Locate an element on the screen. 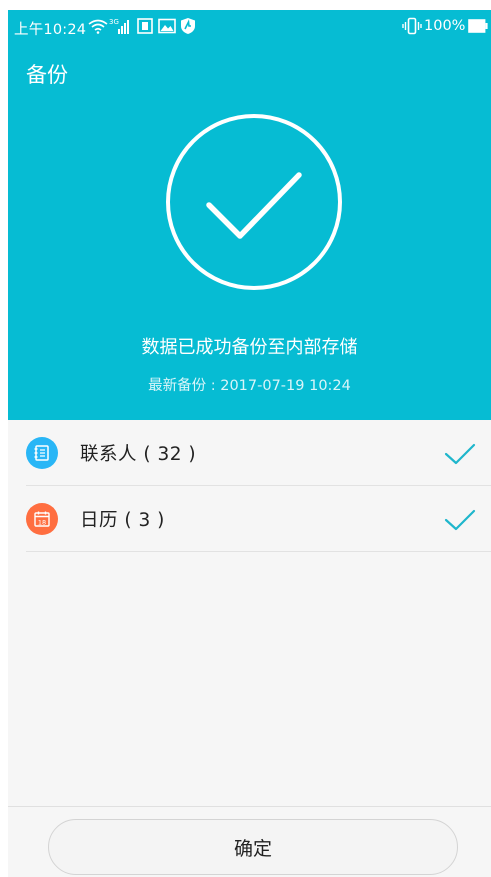 The height and width of the screenshot is (877, 491). status-bar: 上午10:24 3G 100% is located at coordinates (249, 27).